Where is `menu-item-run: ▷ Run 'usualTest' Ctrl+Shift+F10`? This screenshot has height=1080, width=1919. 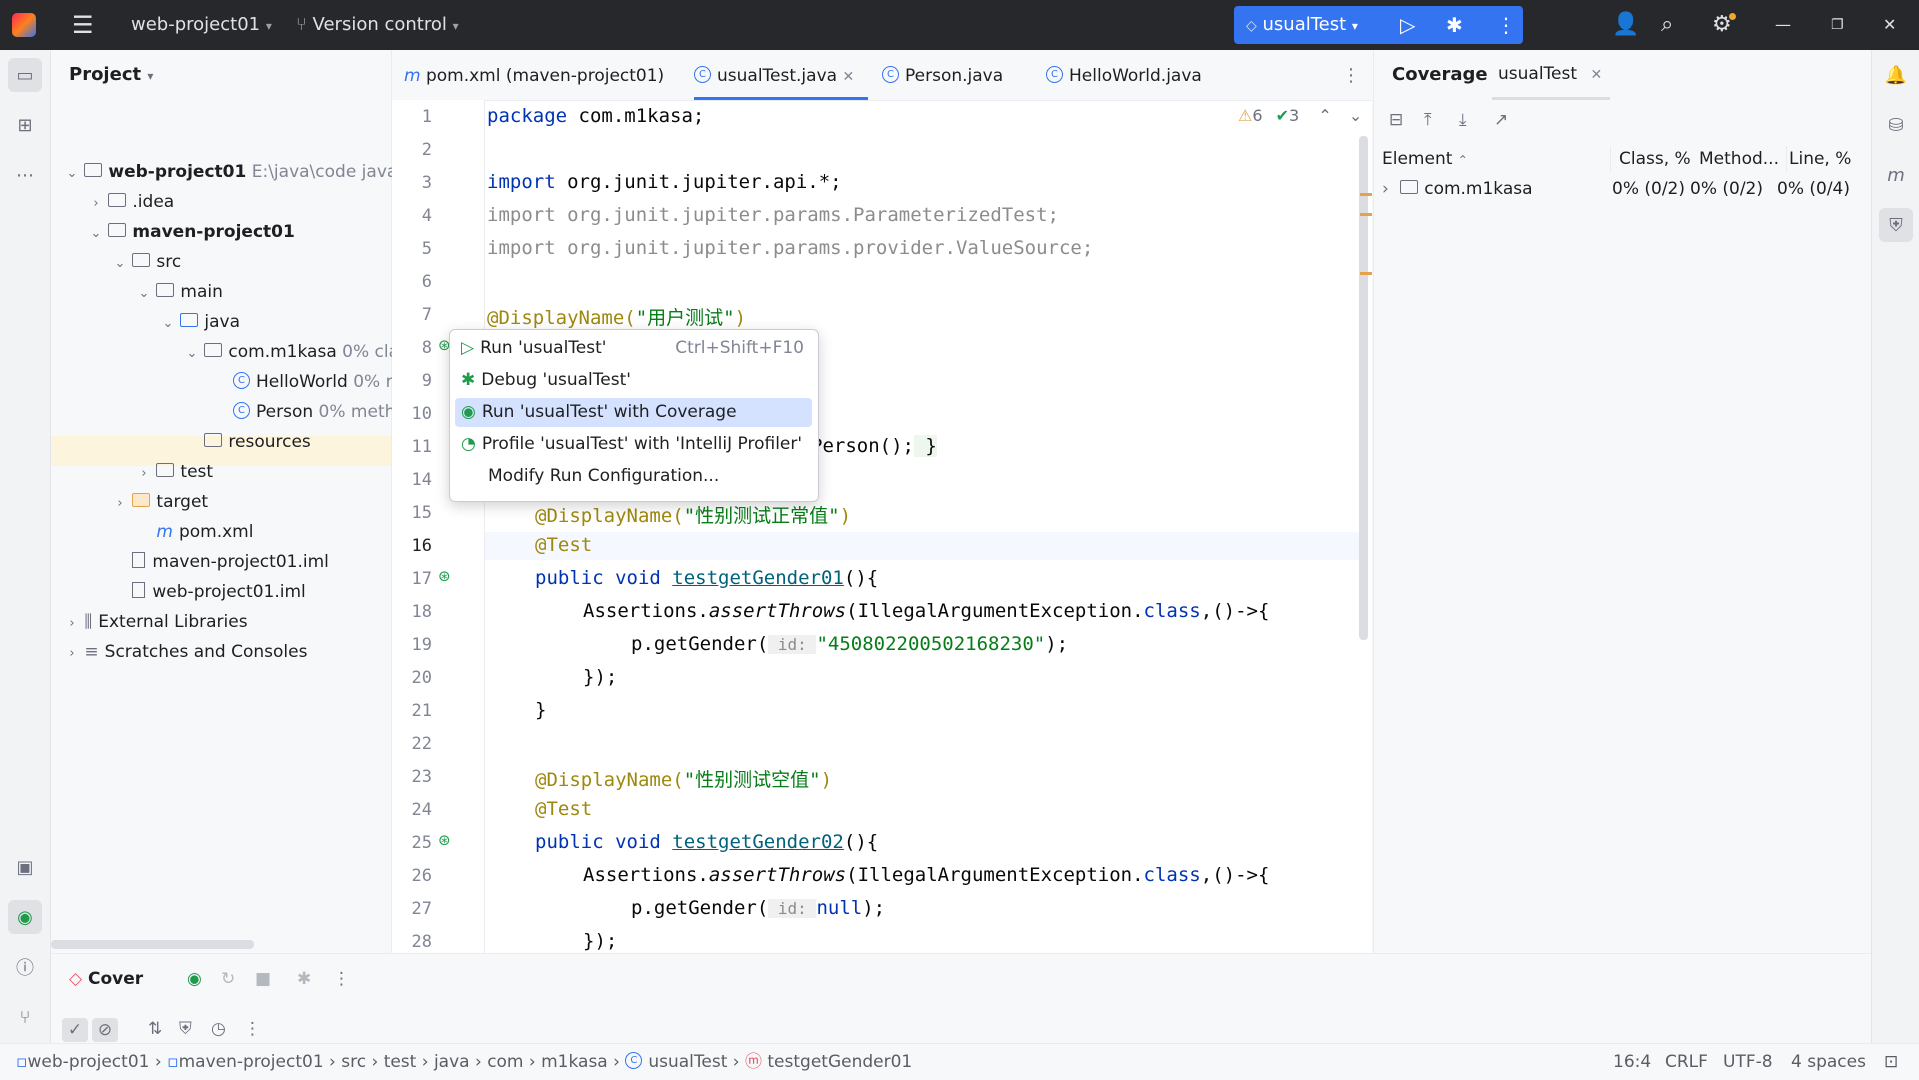
menu-item-run: ▷ Run 'usualTest' Ctrl+Shift+F10 is located at coordinates (633, 348).